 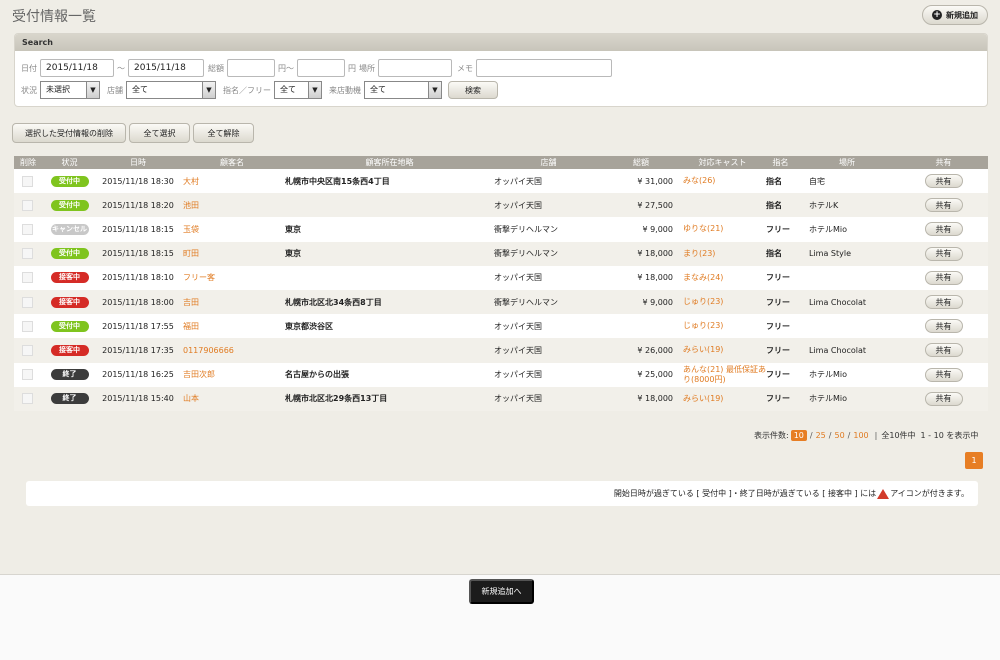 What do you see at coordinates (199, 277) in the screenshot?
I see `customer-link: フリー客` at bounding box center [199, 277].